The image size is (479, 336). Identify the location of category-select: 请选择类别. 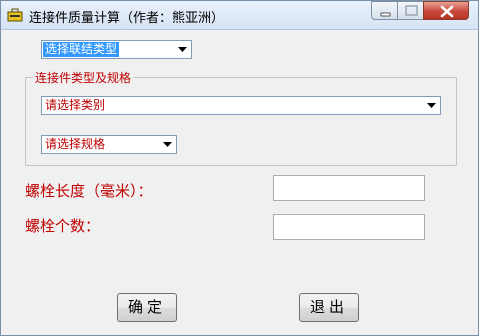
(241, 105).